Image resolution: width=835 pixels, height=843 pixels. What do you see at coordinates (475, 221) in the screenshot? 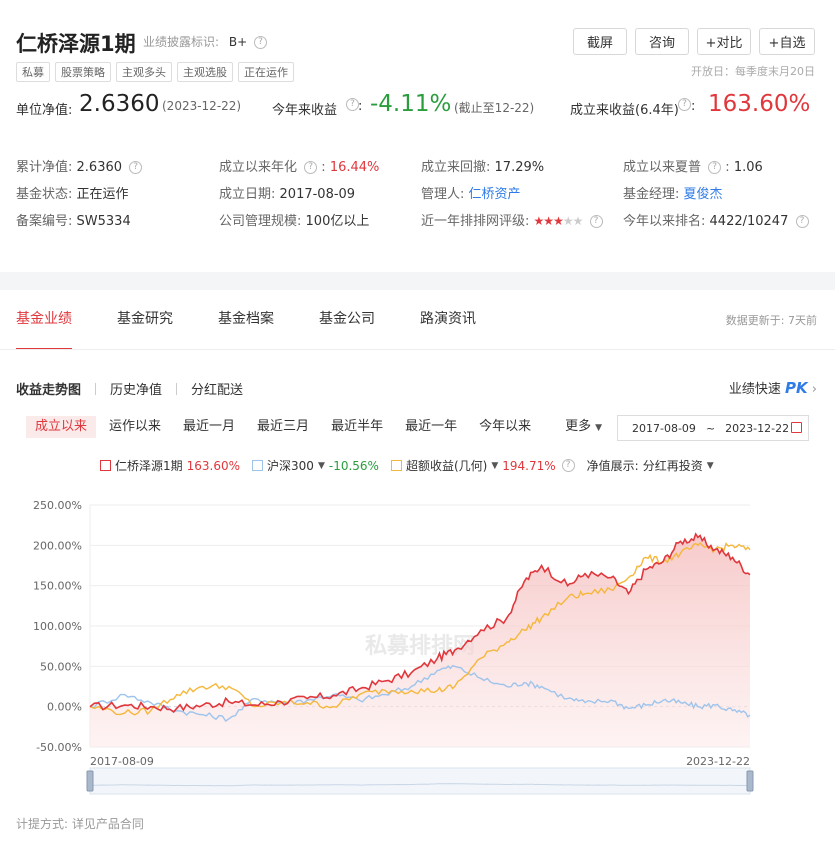
I see `info-label: 近一年排排网评级:` at bounding box center [475, 221].